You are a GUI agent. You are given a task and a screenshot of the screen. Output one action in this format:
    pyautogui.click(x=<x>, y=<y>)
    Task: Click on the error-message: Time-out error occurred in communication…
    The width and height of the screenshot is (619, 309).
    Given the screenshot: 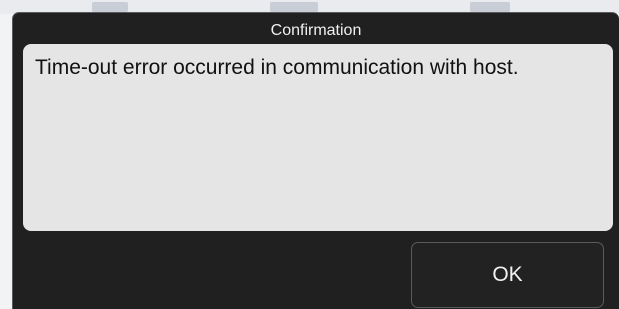 What is the action you would take?
    pyautogui.click(x=277, y=67)
    